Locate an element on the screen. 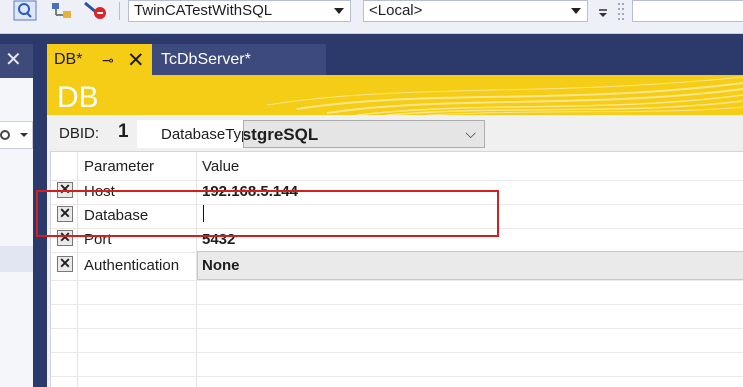 This screenshot has width=743, height=387. toolbar-overflow-icon is located at coordinates (603, 11).